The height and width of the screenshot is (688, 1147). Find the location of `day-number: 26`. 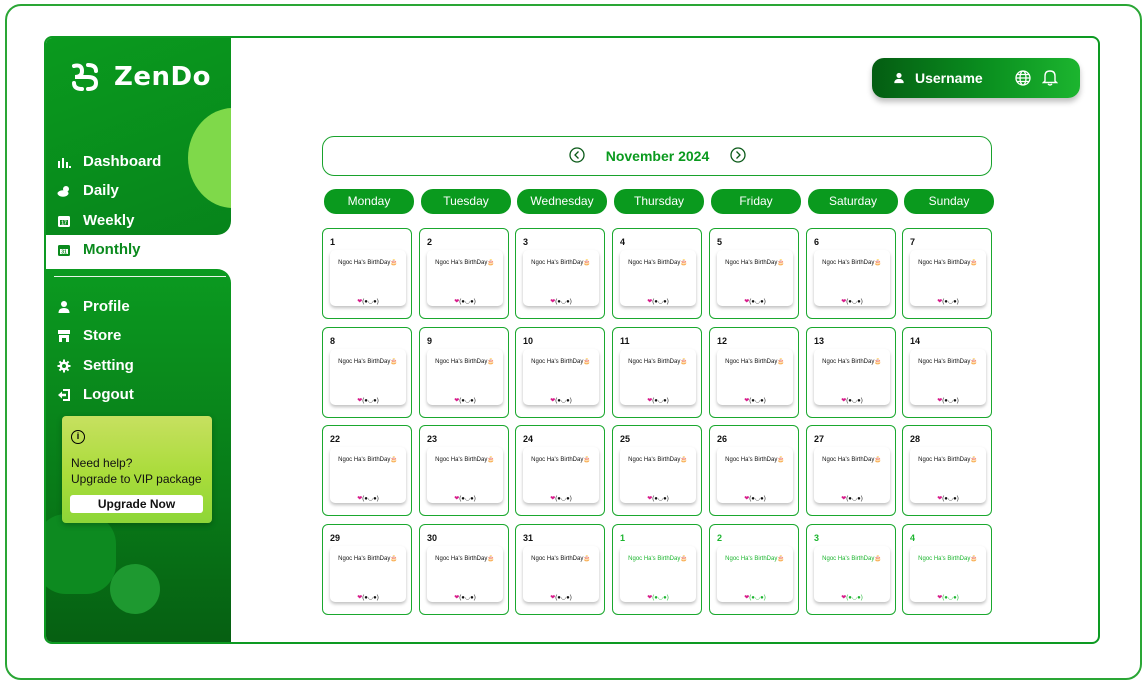

day-number: 26 is located at coordinates (722, 439).